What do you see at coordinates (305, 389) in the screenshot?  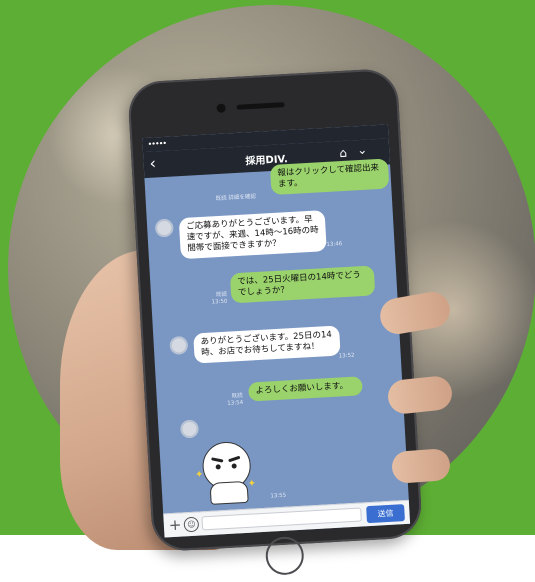 I see `outgoing-message: よろしくお願いします。` at bounding box center [305, 389].